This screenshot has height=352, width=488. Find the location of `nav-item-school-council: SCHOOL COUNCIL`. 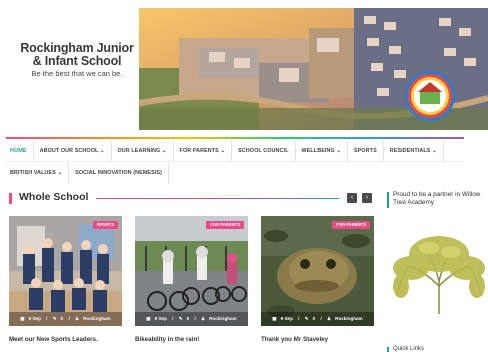

nav-item-school-council: SCHOOL COUNCIL is located at coordinates (264, 151).